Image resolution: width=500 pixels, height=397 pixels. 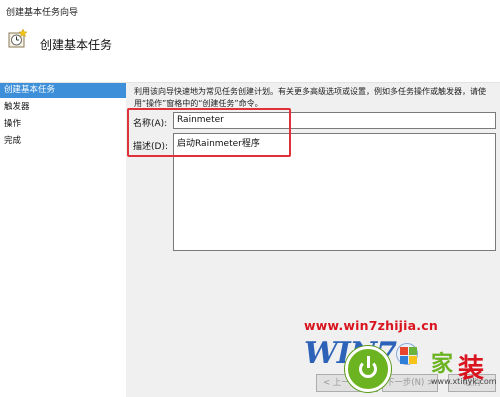 I want to click on task-wizard-icon, so click(x=18, y=38).